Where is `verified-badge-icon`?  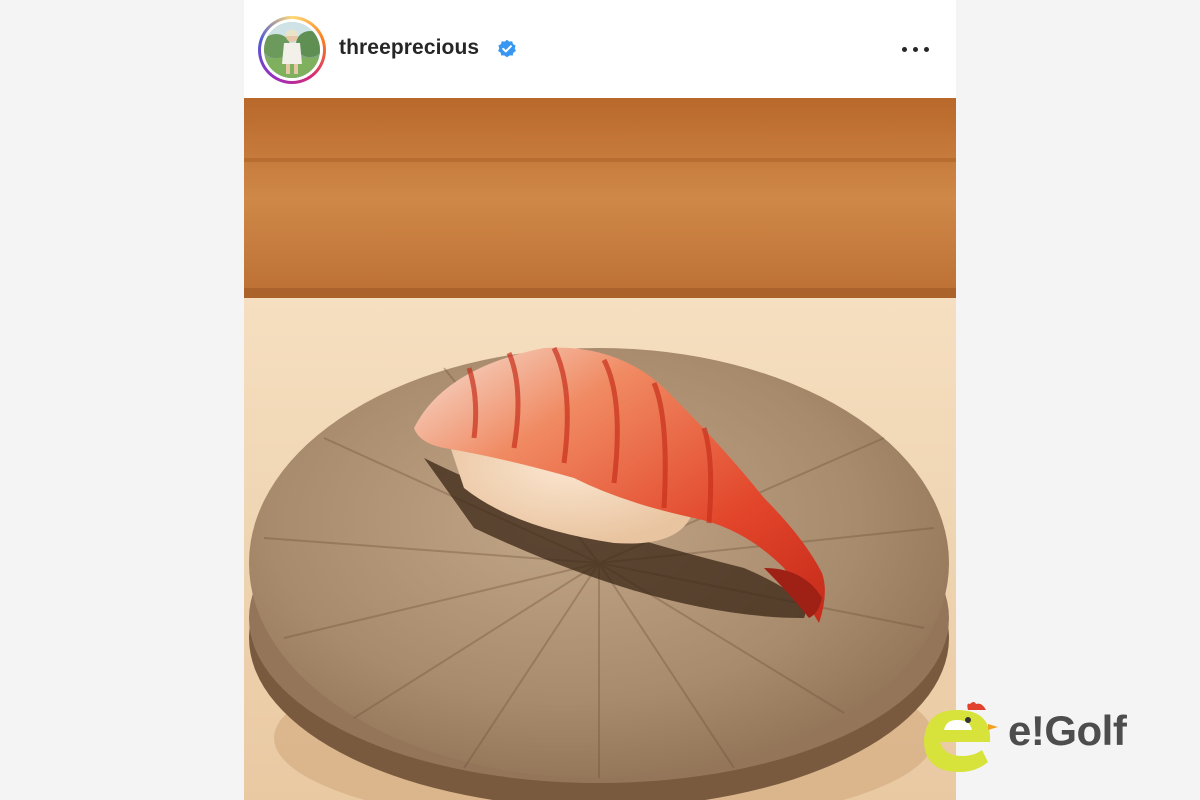
verified-badge-icon is located at coordinates (507, 48).